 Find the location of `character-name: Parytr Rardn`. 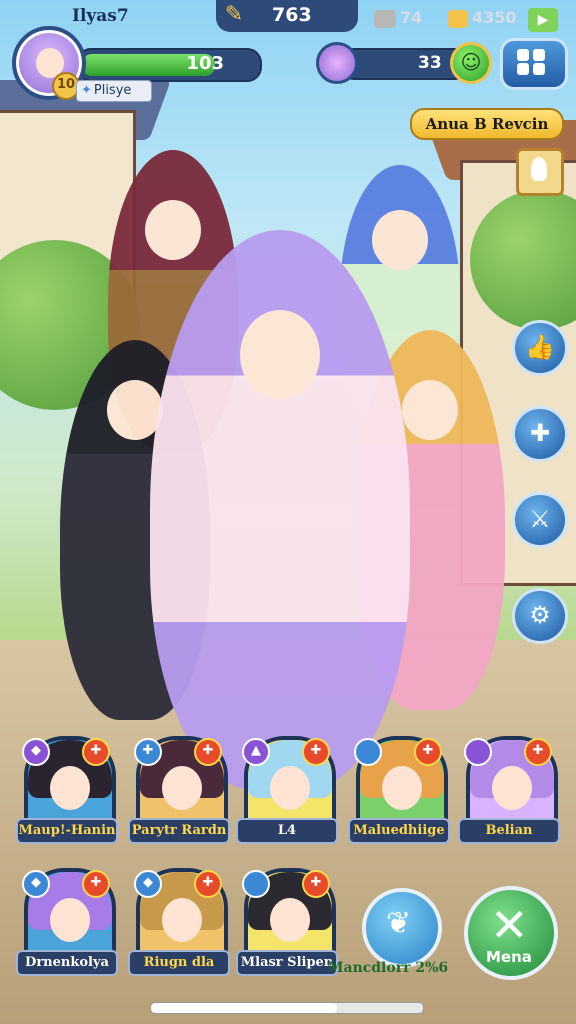

character-name: Parytr Rardn is located at coordinates (179, 831).